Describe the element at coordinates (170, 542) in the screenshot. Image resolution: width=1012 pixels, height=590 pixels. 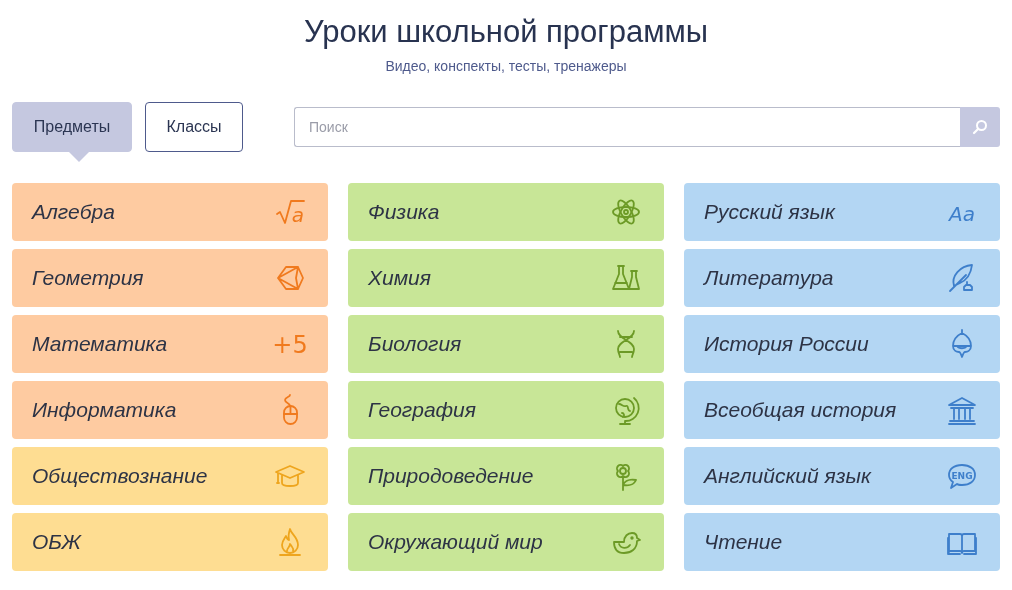
I see `subject-card: ОБЖ` at that location.